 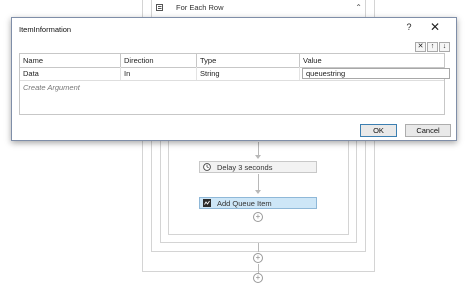 What do you see at coordinates (200, 7) in the screenshot?
I see `foreach-title: For Each Row` at bounding box center [200, 7].